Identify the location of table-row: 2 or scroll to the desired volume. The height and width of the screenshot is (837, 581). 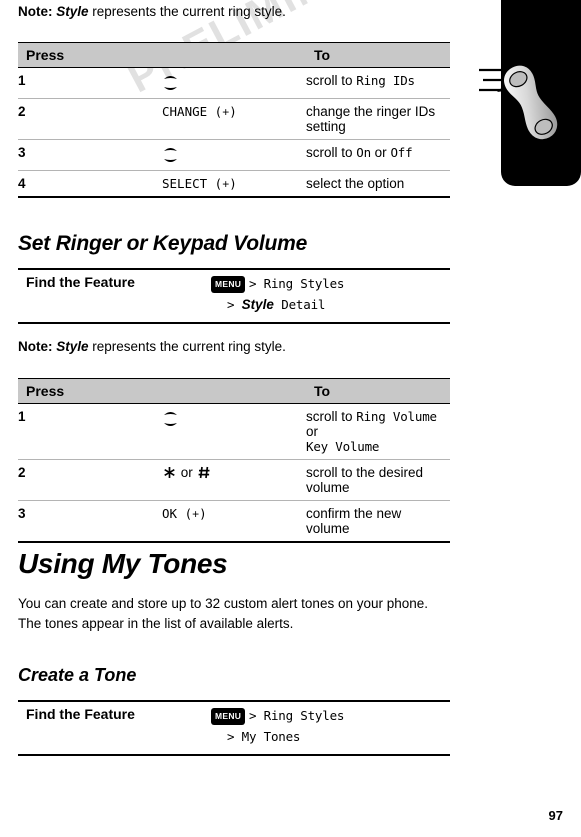
(234, 480).